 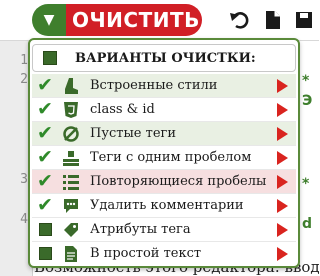 What do you see at coordinates (24, 60) in the screenshot?
I see `line-number: 1` at bounding box center [24, 60].